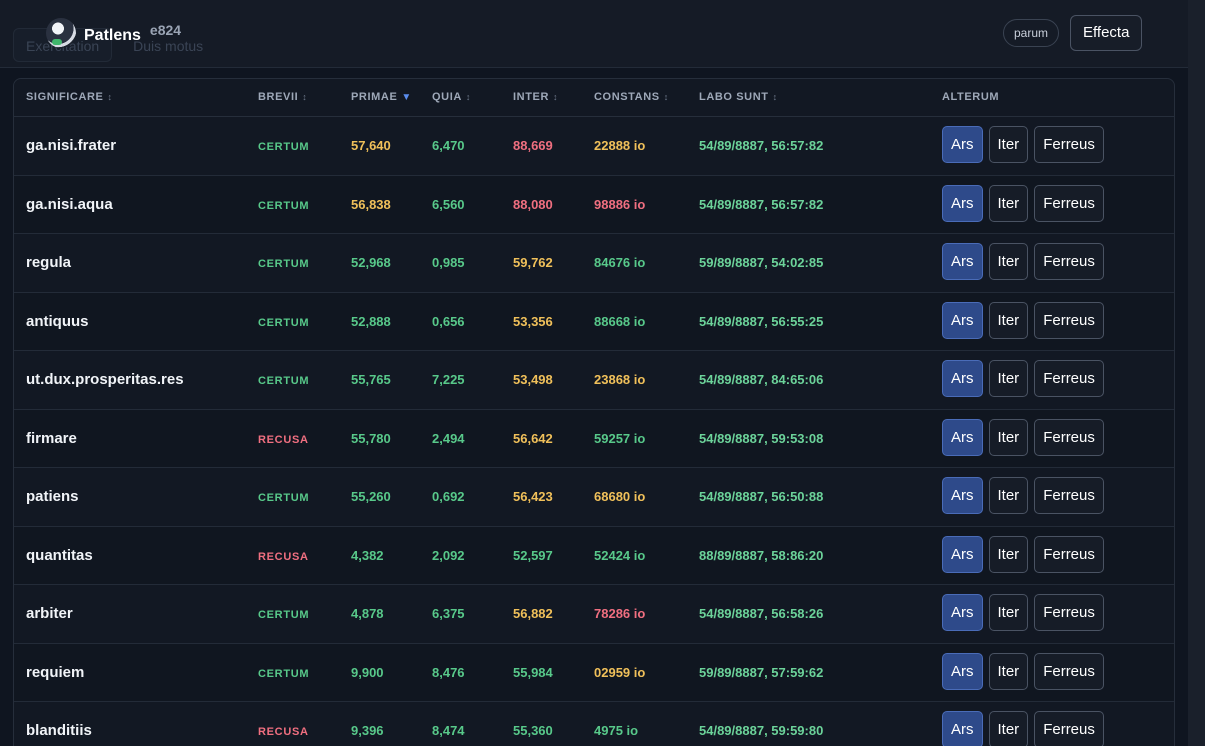 This screenshot has width=1205, height=746. I want to click on row-name: ga.nisi.aqua, so click(69, 204).